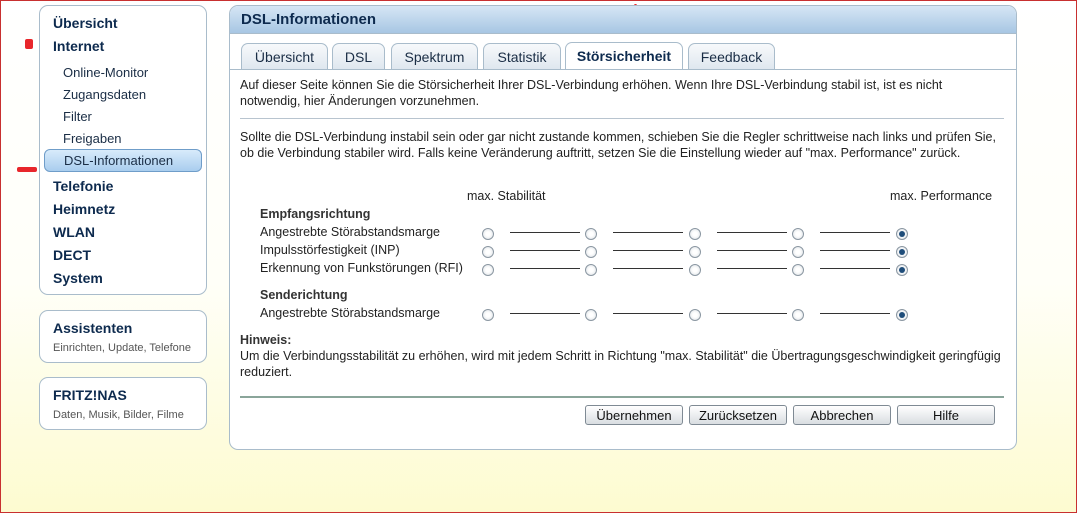  Describe the element at coordinates (90, 395) in the screenshot. I see `nas-title: FRITZ!NAS` at that location.